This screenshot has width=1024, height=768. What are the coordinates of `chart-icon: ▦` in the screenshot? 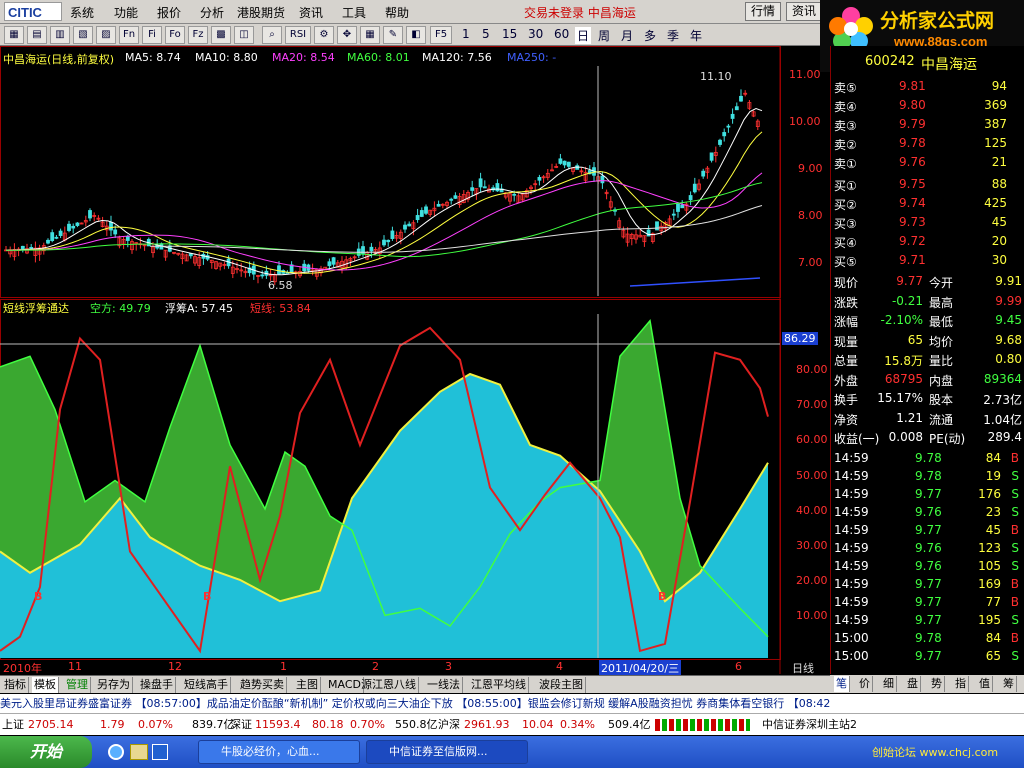 It's located at (14, 35).